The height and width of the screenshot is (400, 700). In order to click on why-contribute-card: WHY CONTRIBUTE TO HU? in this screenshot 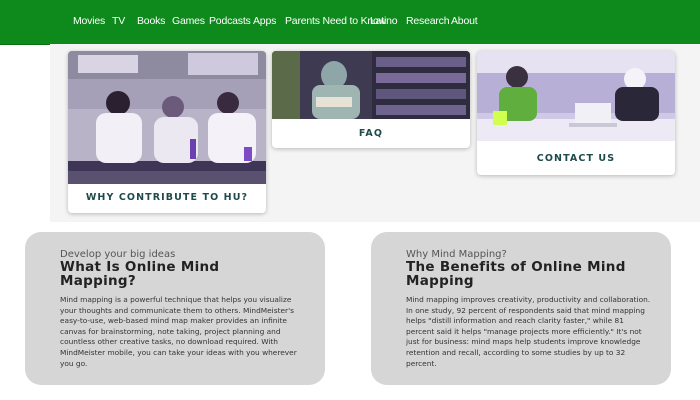, I will do `click(167, 132)`.